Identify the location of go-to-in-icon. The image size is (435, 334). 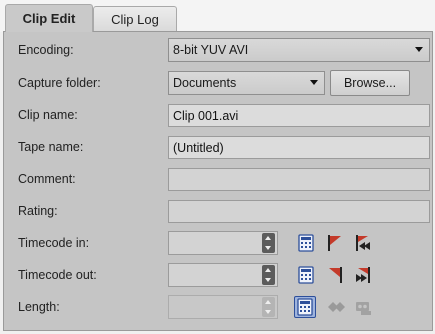
(363, 243).